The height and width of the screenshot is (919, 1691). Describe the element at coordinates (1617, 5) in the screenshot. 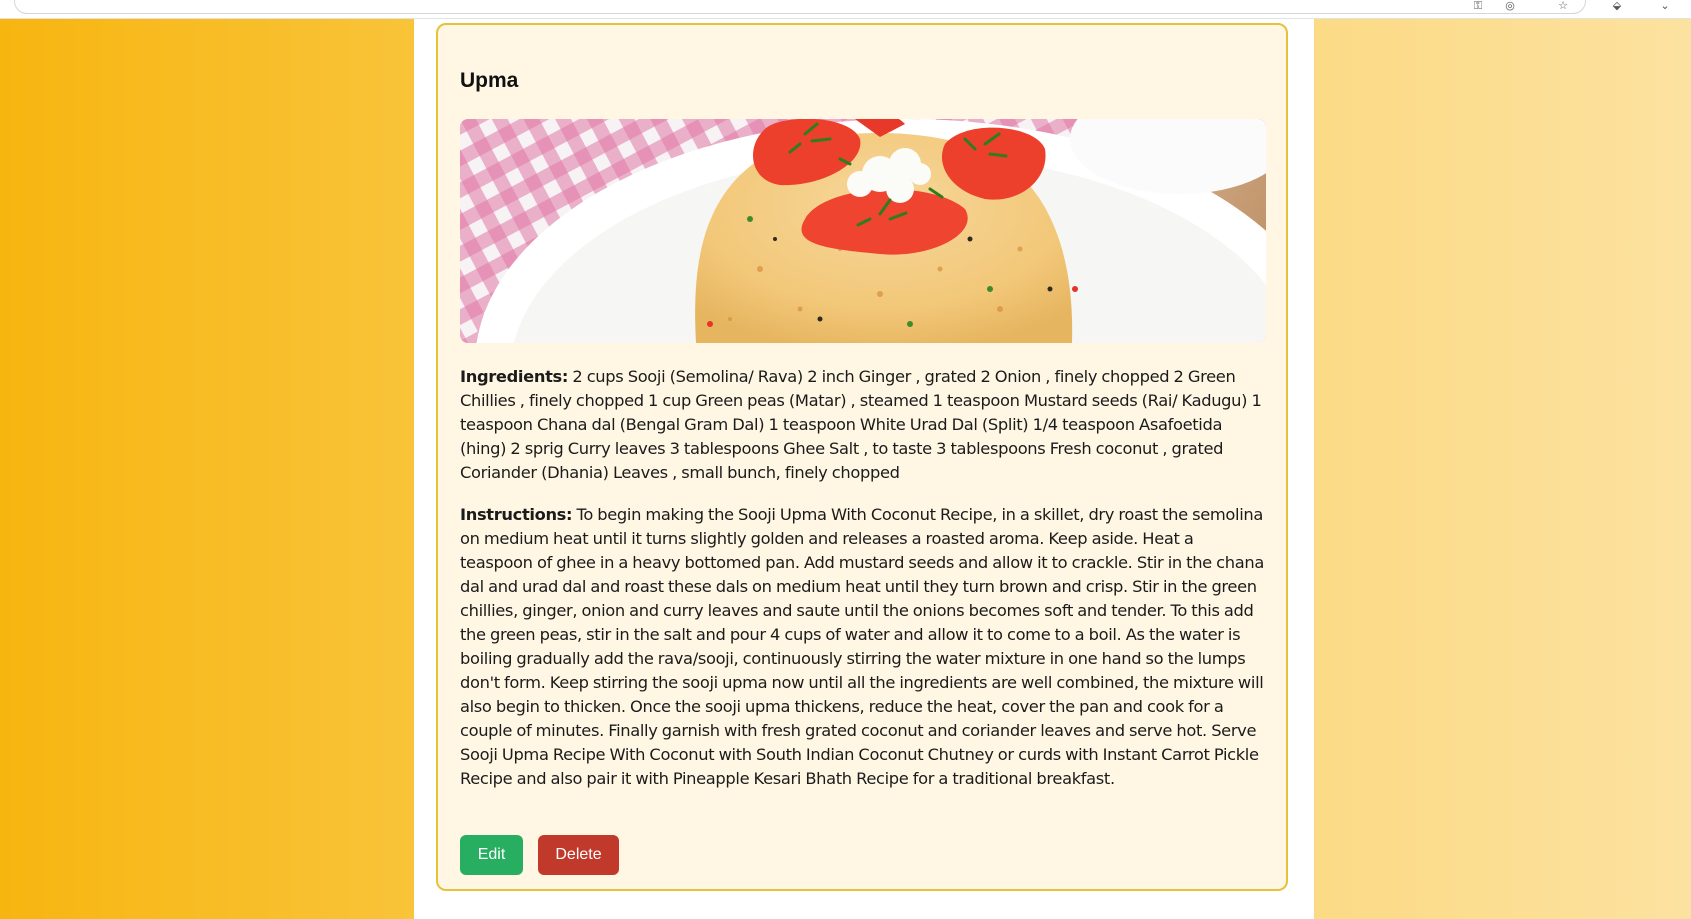

I see `extension-icon: ⬙` at that location.